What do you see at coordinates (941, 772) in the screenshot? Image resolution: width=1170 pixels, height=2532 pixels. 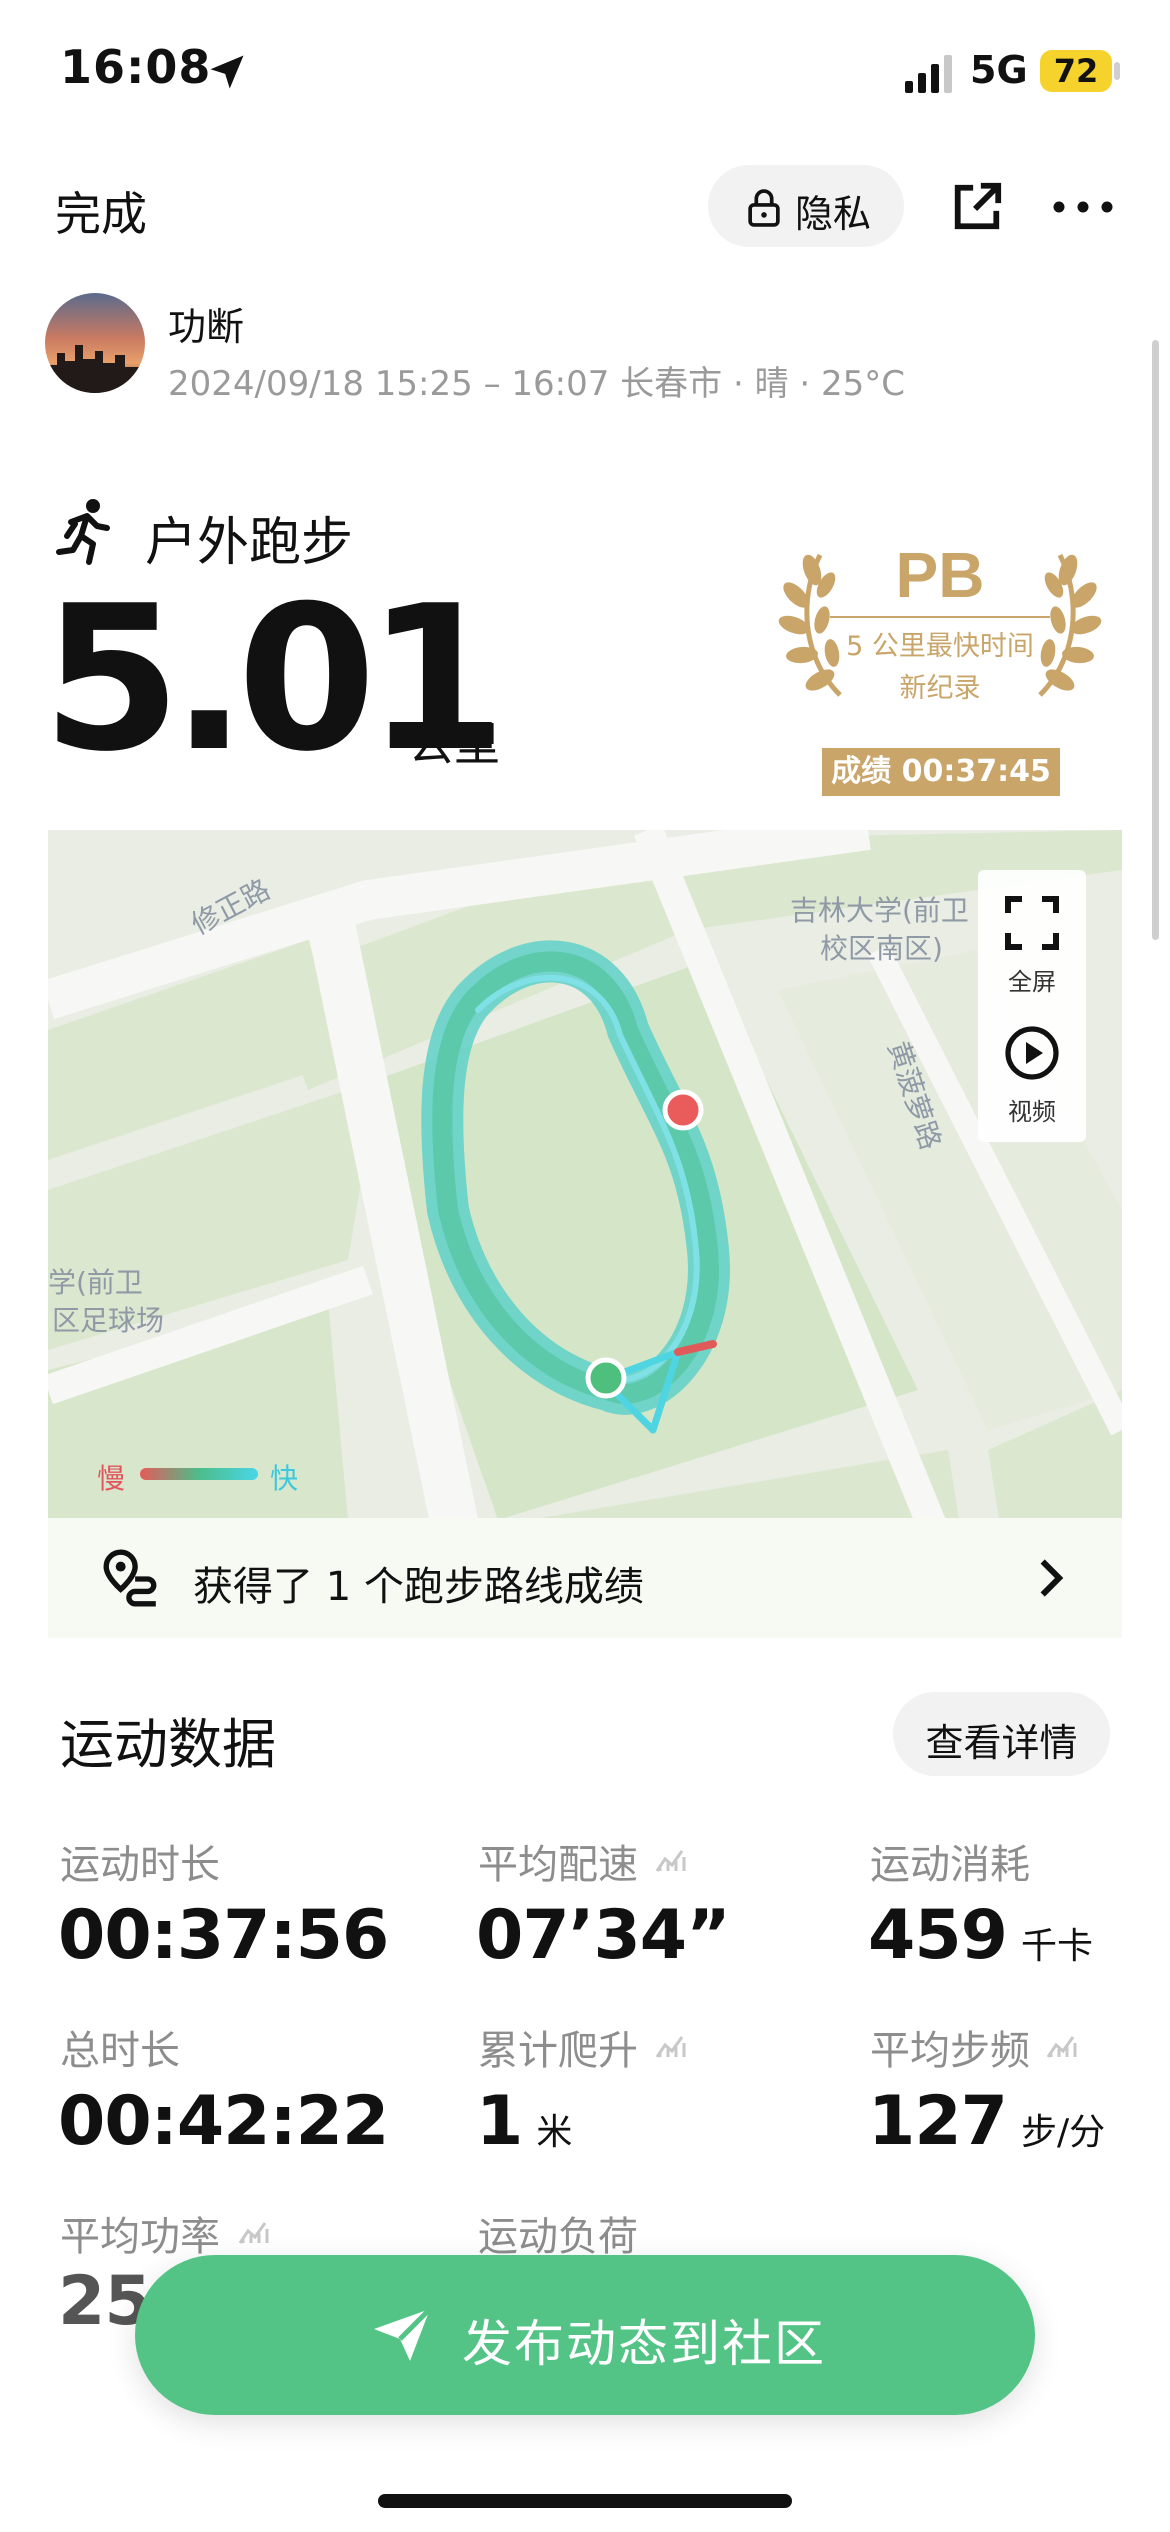 I see `pb-score: 成绩 00:37:45` at bounding box center [941, 772].